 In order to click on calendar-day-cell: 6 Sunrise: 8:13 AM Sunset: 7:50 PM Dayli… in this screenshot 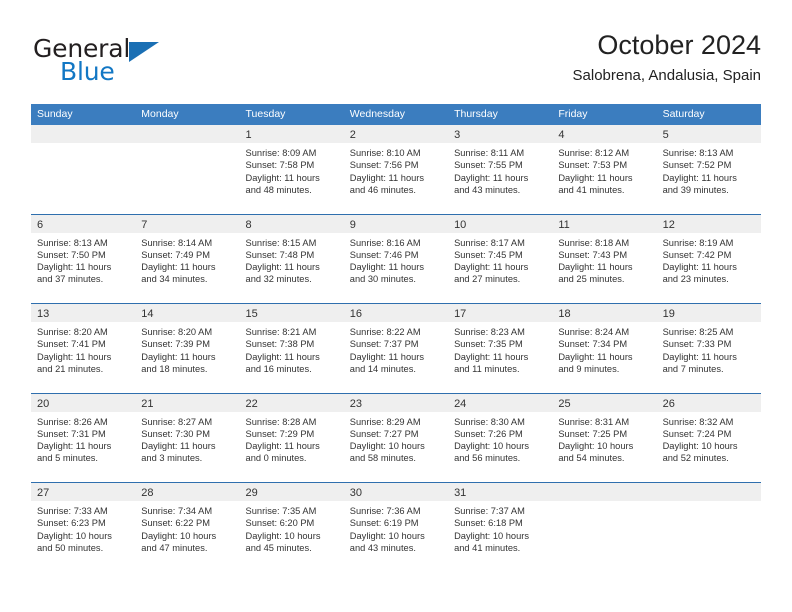, I will do `click(83, 258)`.